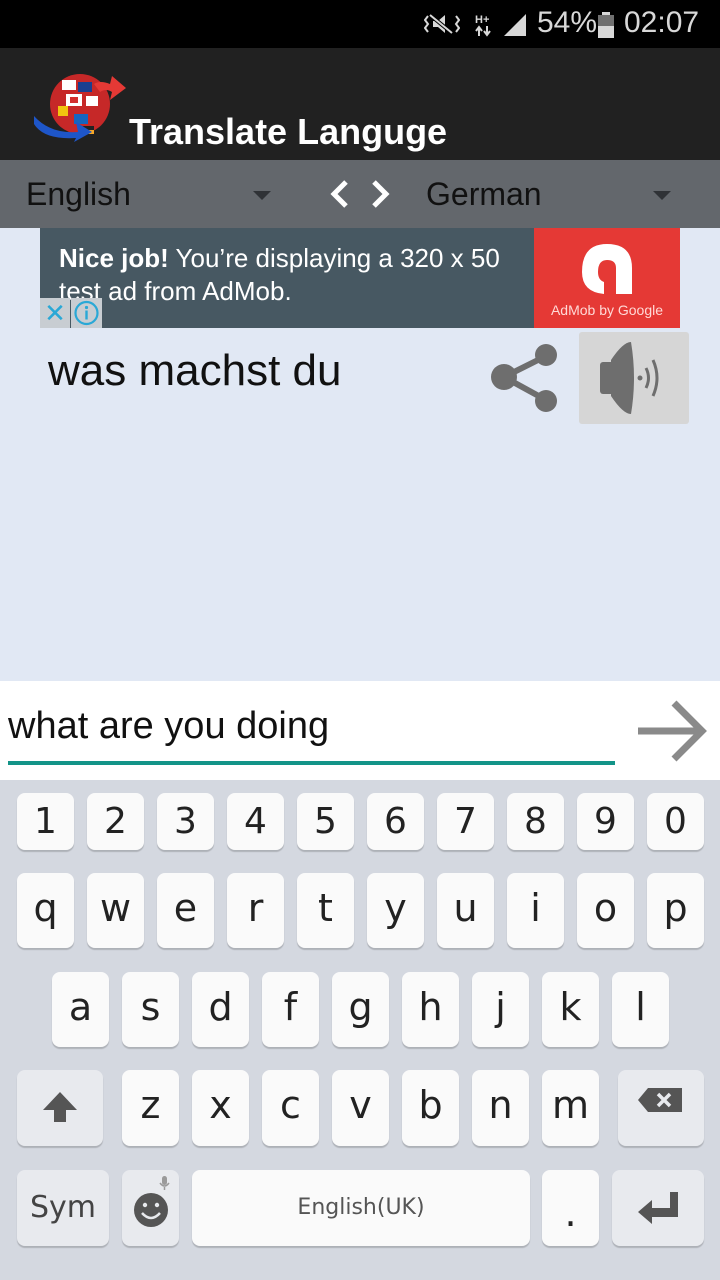 The height and width of the screenshot is (1280, 720). Describe the element at coordinates (152, 1201) in the screenshot. I see `emoji-smiley-icon` at that location.